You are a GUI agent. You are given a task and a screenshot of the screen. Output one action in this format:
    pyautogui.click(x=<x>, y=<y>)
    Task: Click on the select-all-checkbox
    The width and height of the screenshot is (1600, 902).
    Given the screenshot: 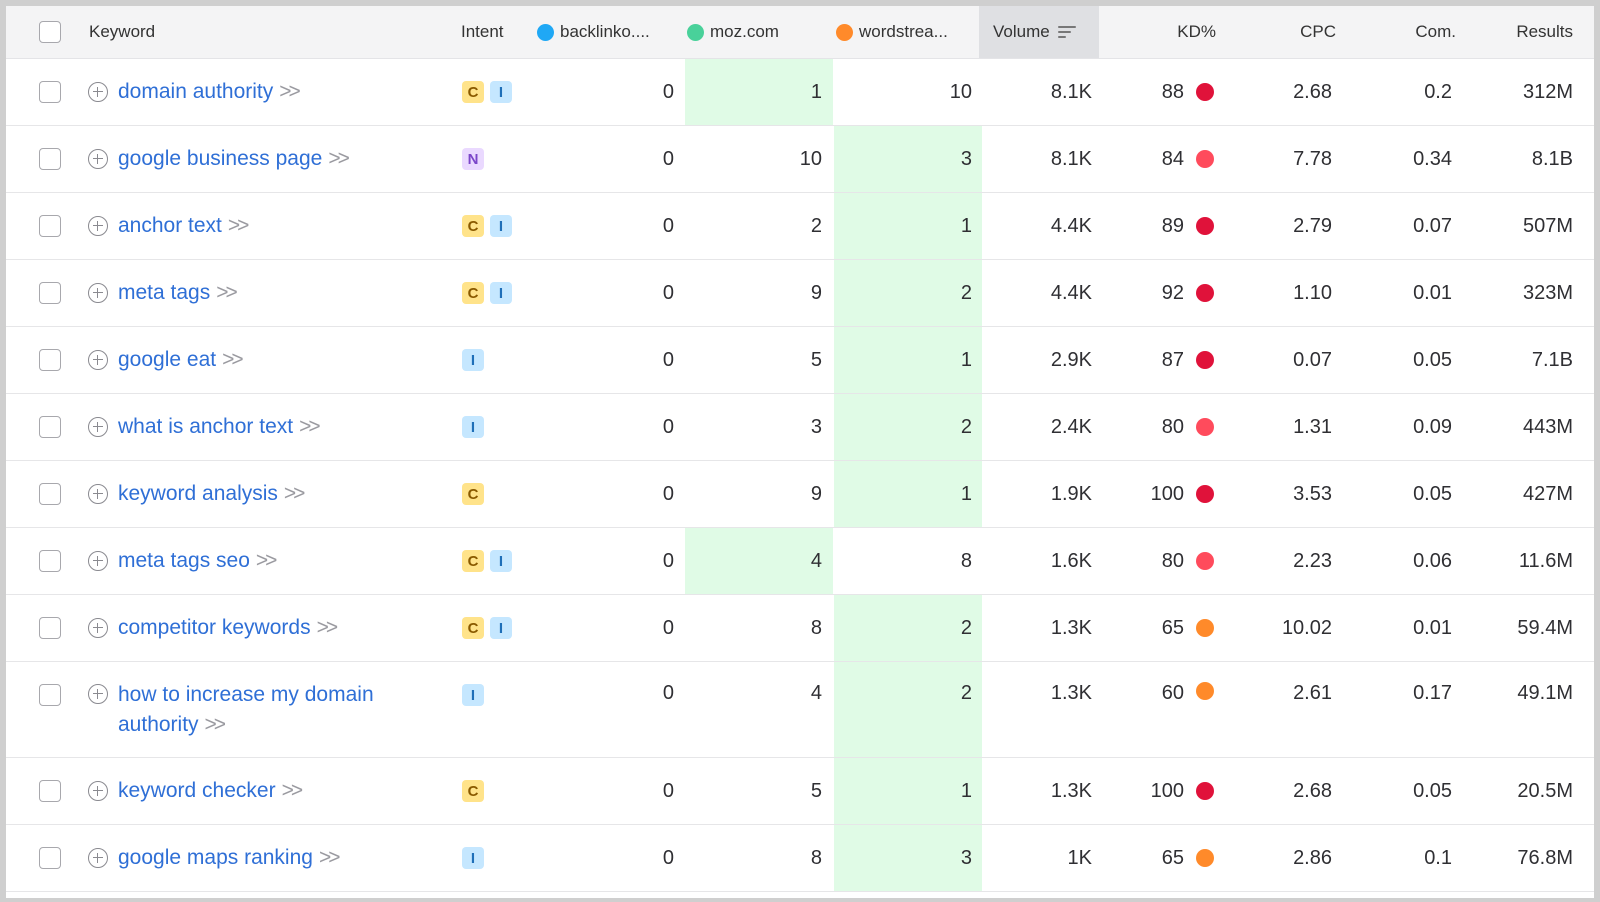 What is the action you would take?
    pyautogui.click(x=50, y=32)
    